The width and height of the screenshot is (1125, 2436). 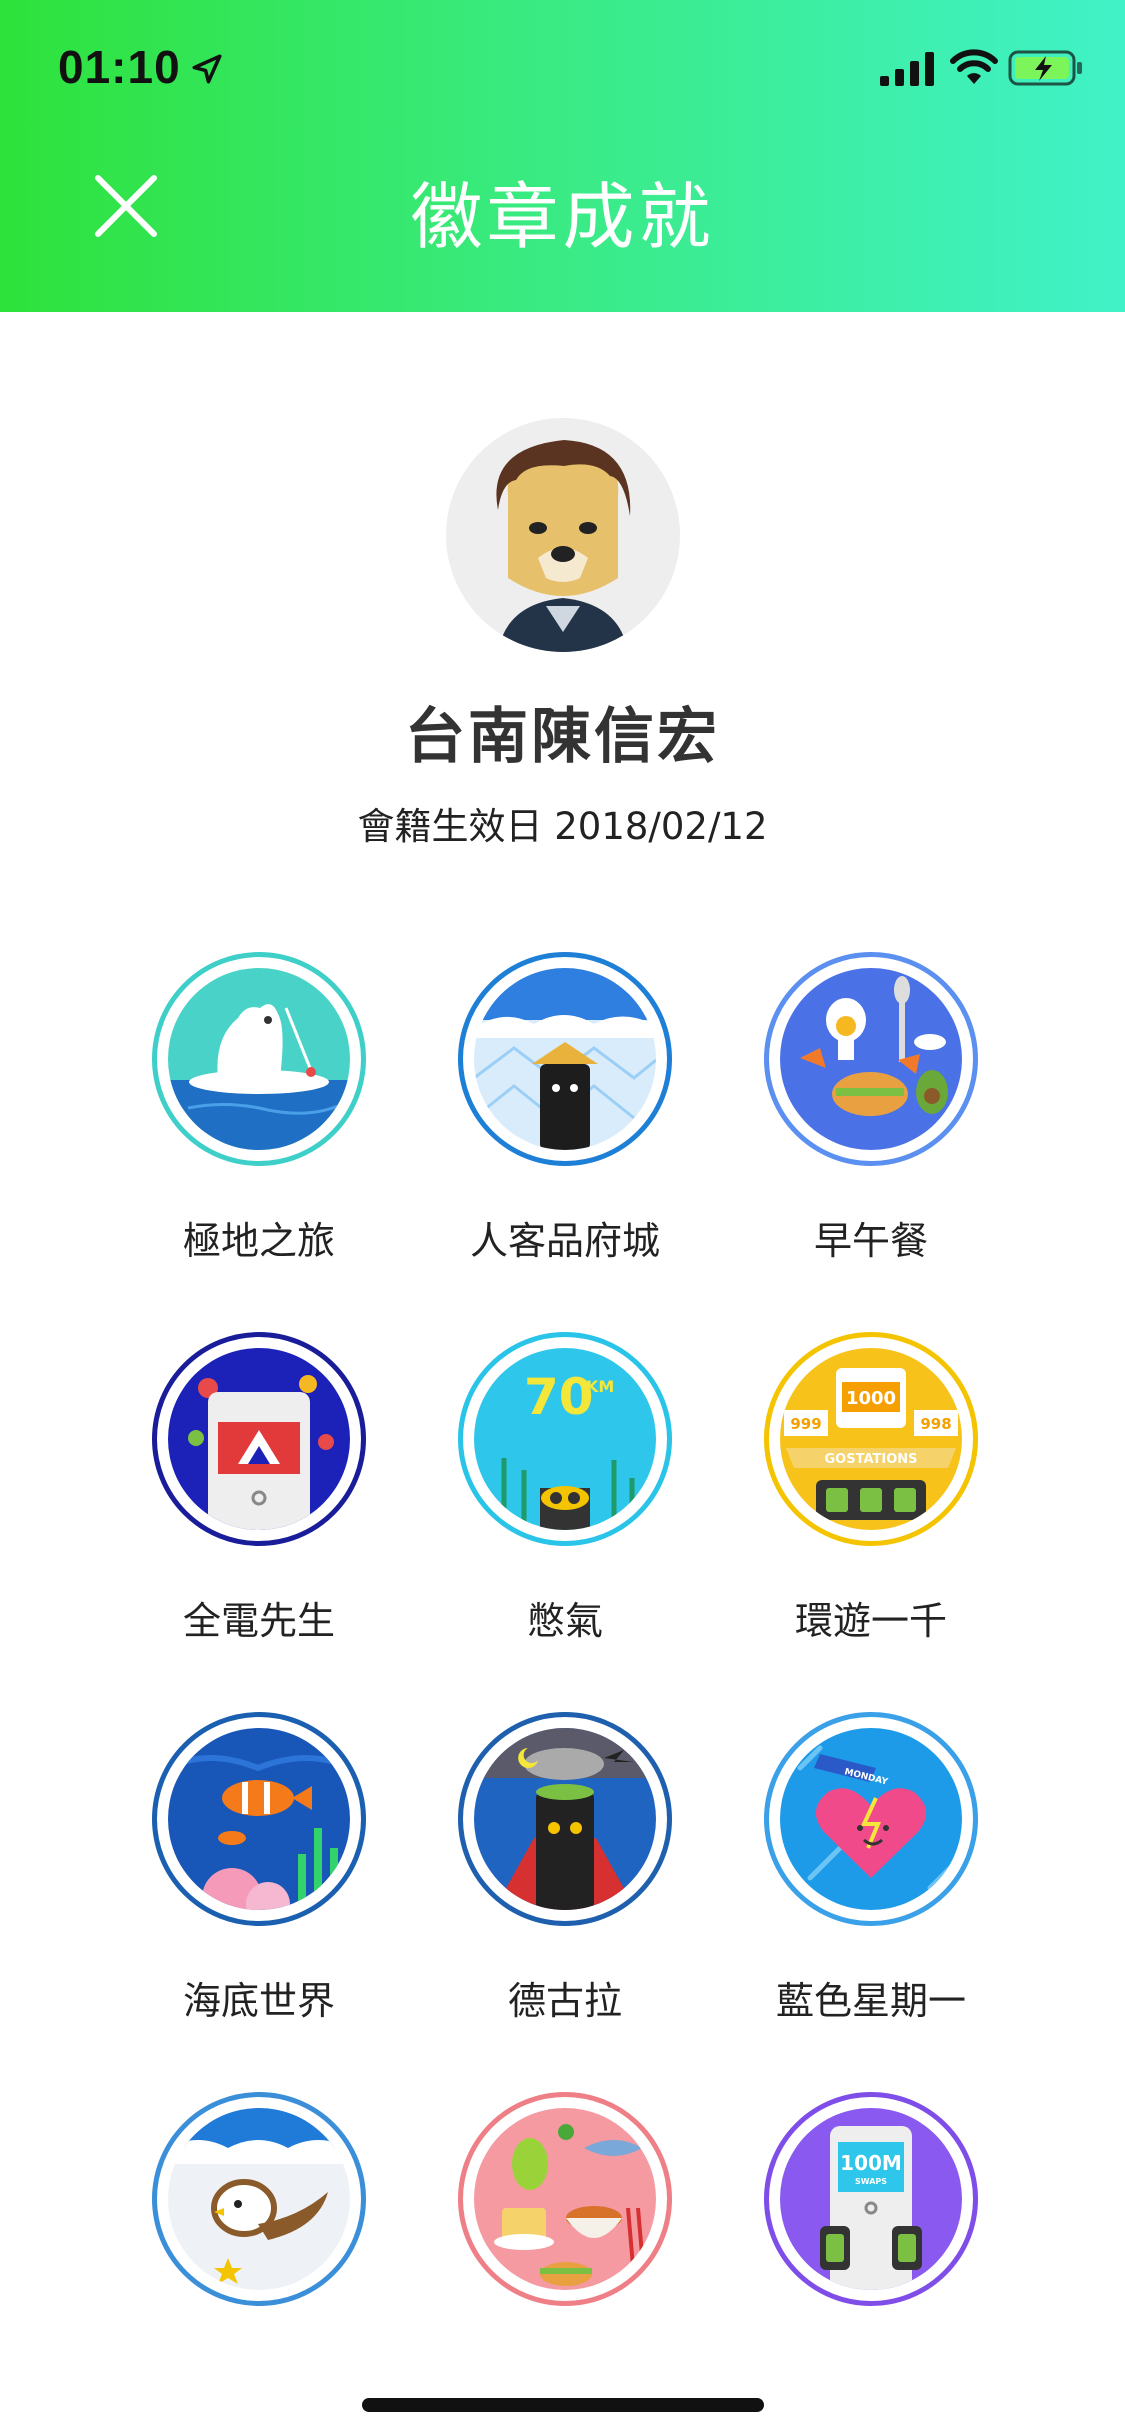 I want to click on svg-text: 1000, so click(x=871, y=1398).